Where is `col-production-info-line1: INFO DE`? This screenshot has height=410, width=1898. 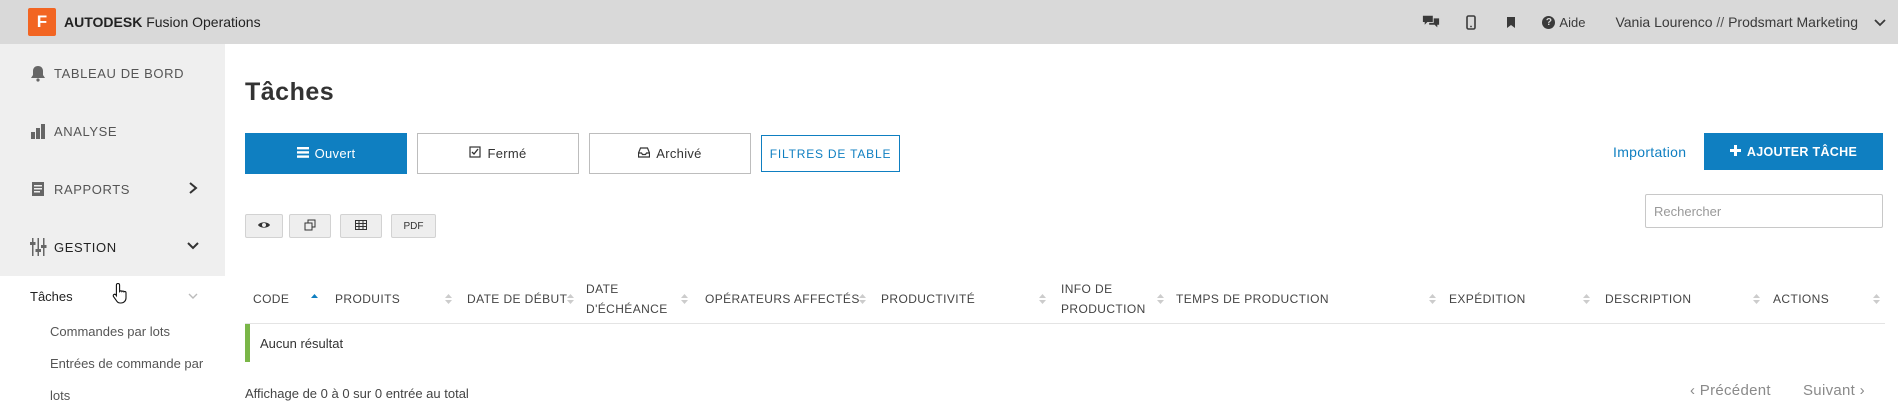
col-production-info-line1: INFO DE is located at coordinates (1087, 289).